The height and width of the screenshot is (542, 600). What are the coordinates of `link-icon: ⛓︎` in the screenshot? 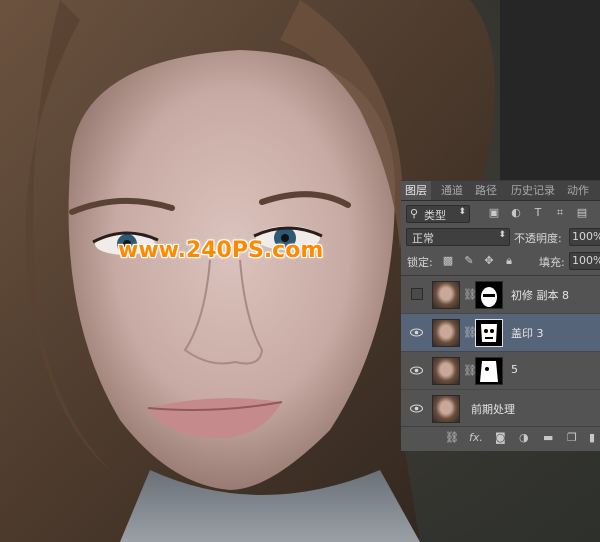 It's located at (452, 437).